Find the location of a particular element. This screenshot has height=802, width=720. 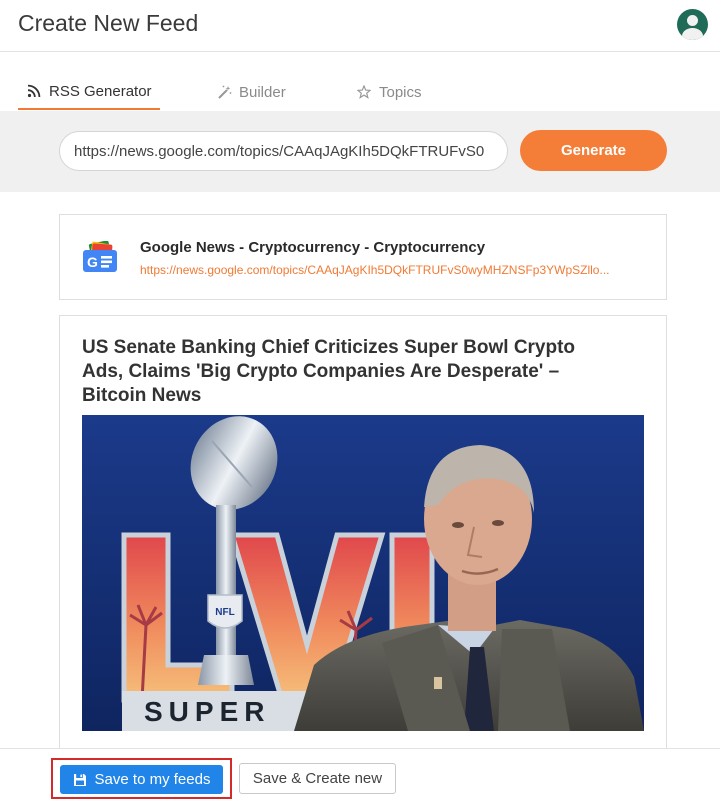

generator-bar: Generate is located at coordinates (360, 151).